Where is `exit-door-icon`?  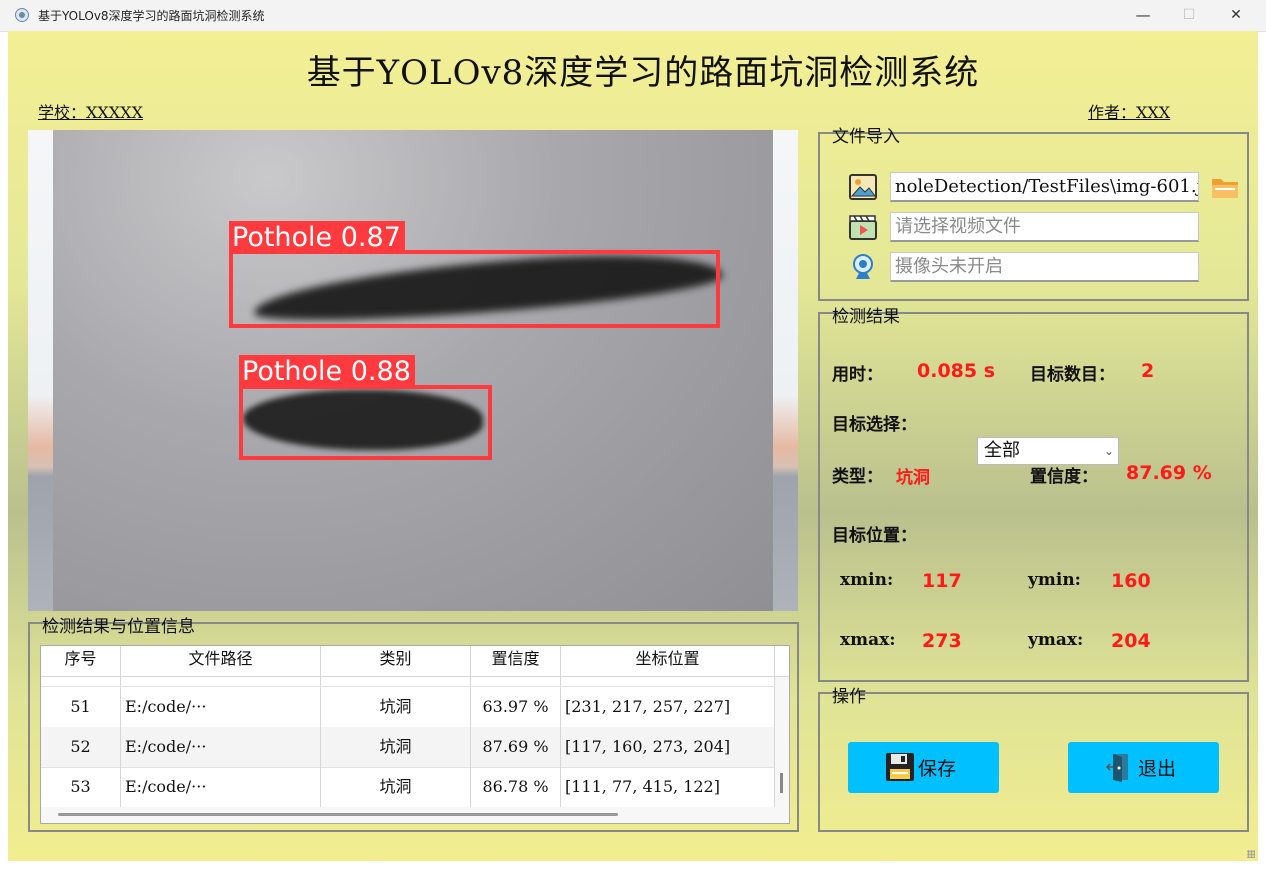 exit-door-icon is located at coordinates (1116, 768).